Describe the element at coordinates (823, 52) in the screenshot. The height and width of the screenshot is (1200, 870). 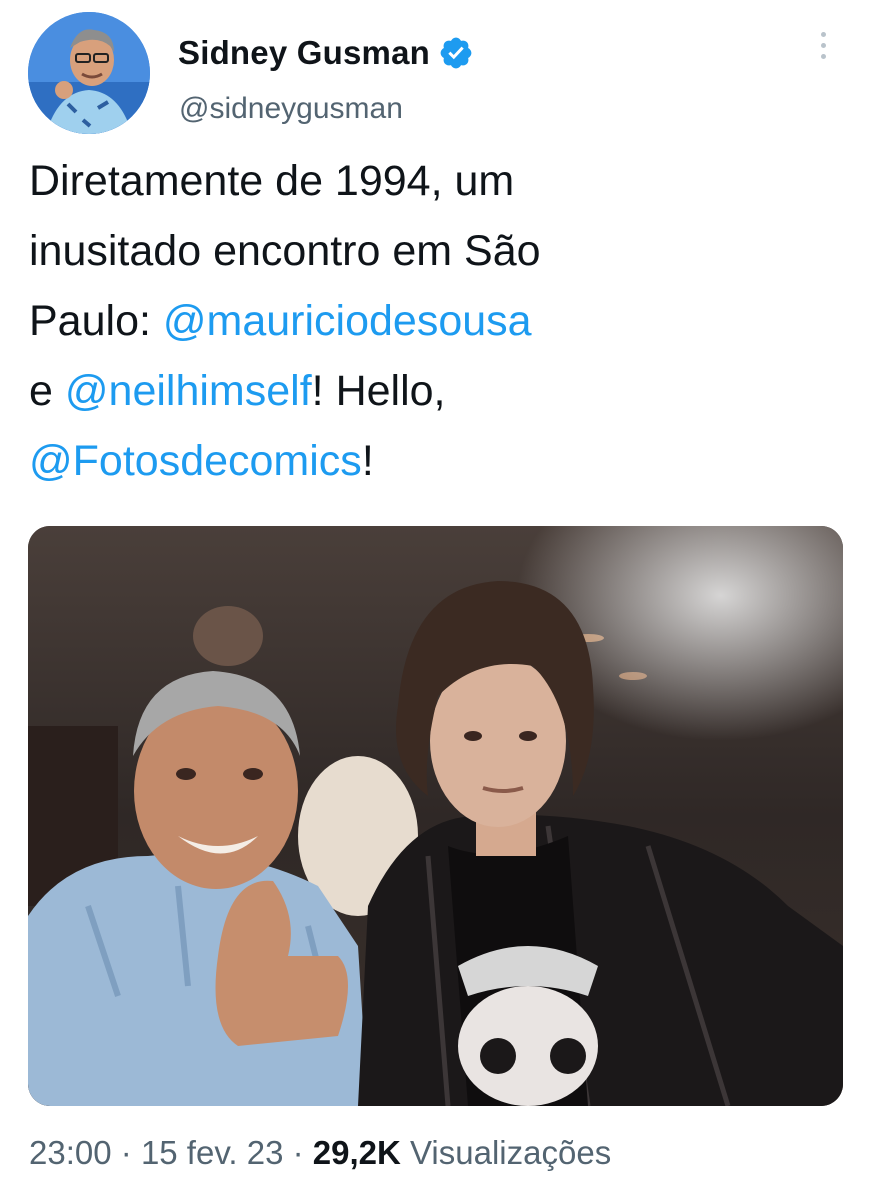
I see `more-vertical-icon` at that location.